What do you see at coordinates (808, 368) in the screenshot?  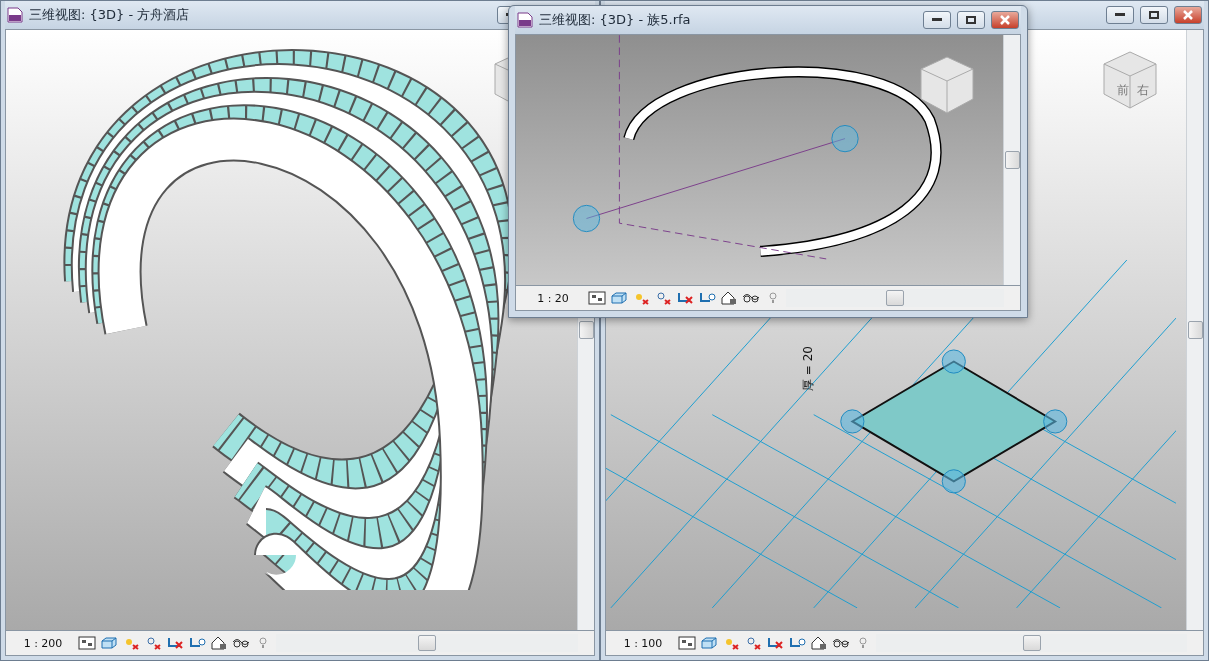 I see `dimension-label: 厚 = 20` at bounding box center [808, 368].